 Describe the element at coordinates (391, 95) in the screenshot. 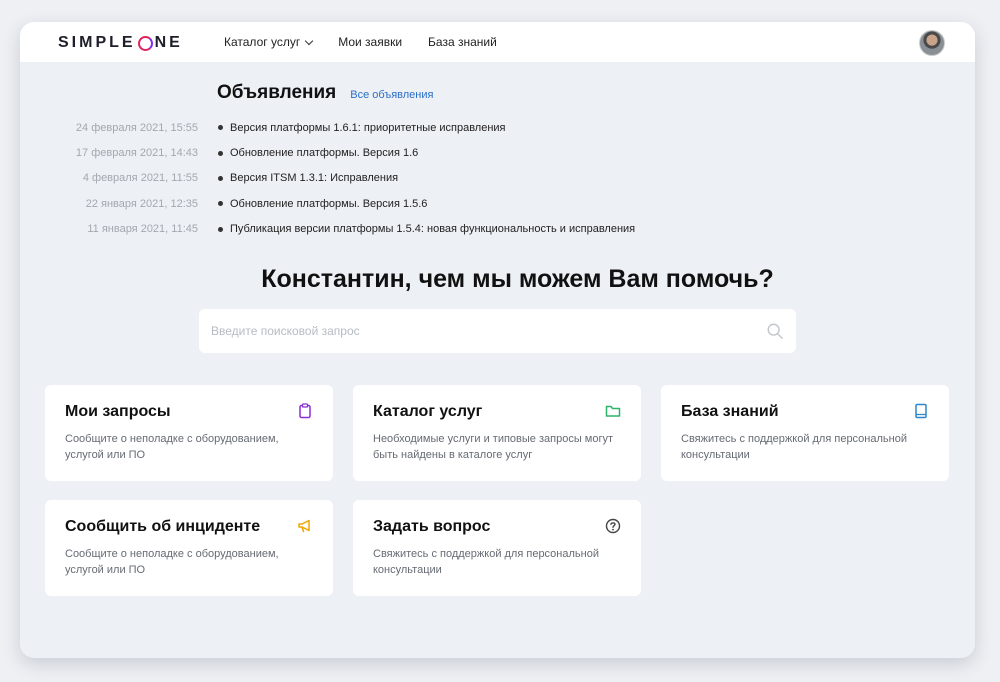

I see `all-announcements-link: Все объявления` at that location.